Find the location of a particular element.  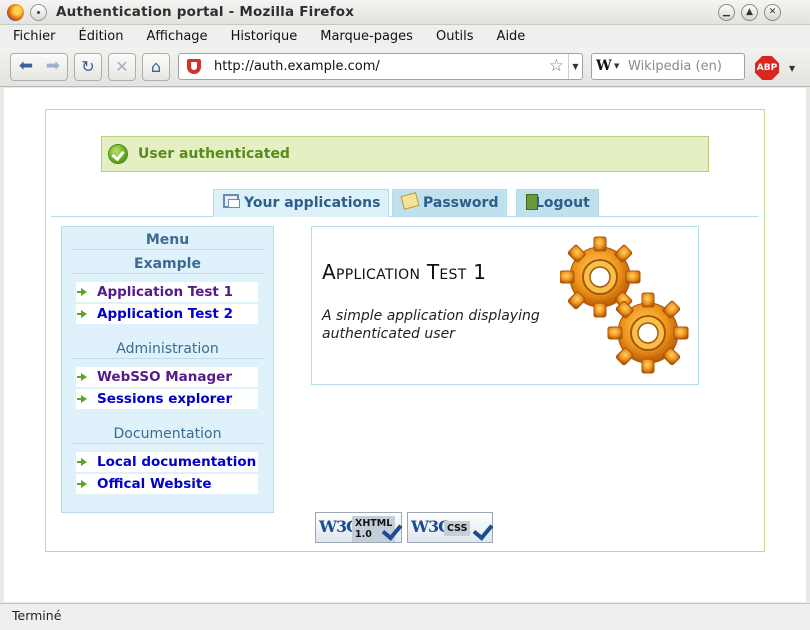

sidebar-item-label: Local documentation is located at coordinates (177, 462).